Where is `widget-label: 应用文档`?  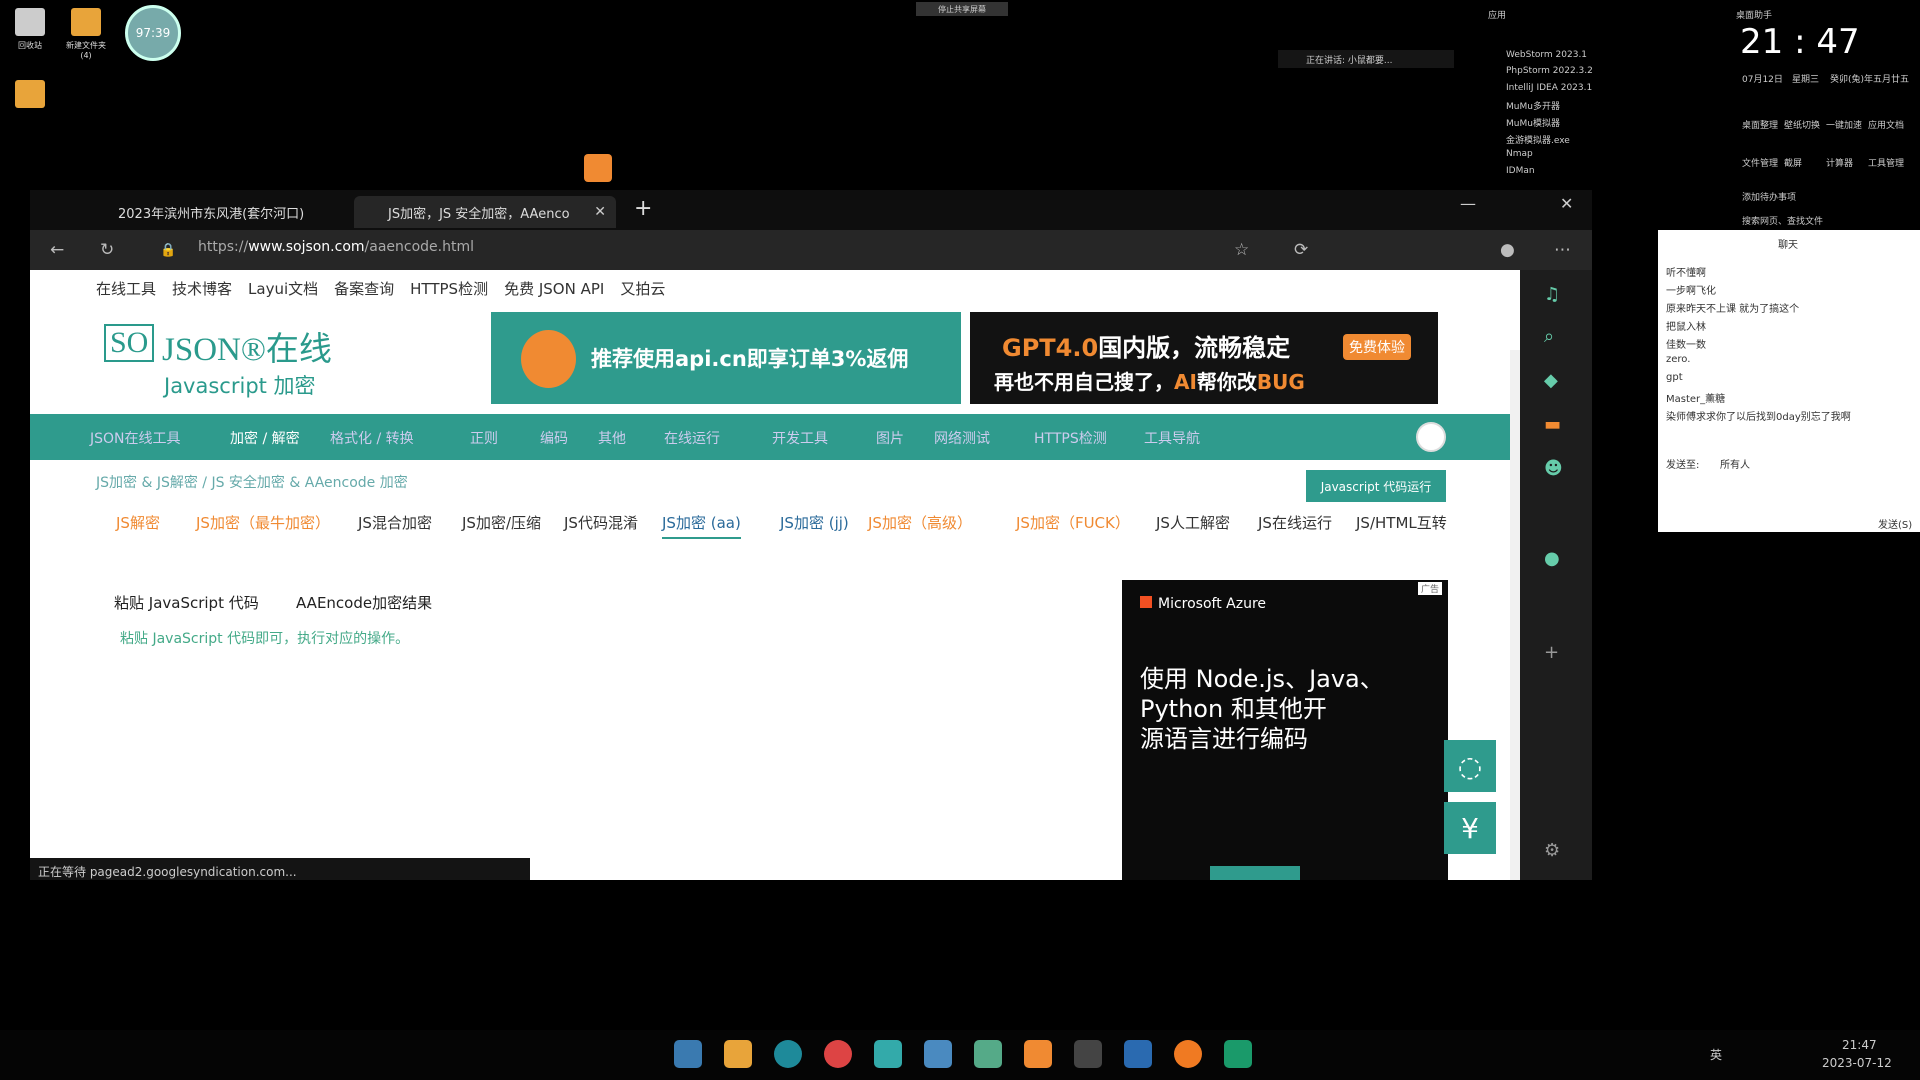 widget-label: 应用文档 is located at coordinates (1886, 124).